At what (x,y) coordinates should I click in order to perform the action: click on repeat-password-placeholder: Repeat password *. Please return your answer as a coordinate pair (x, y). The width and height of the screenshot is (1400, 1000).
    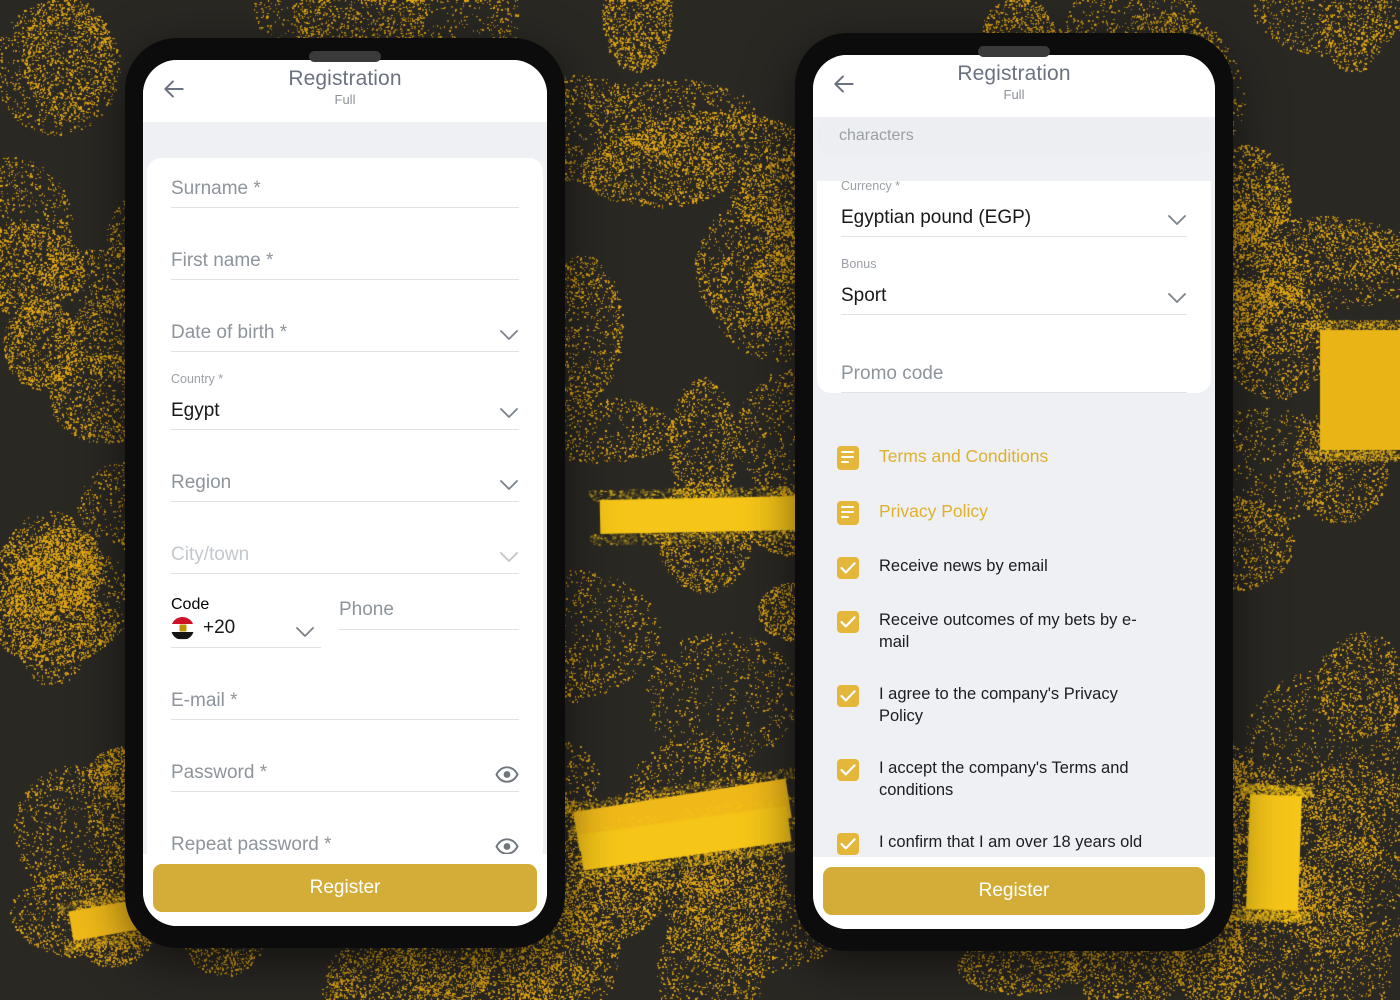
    Looking at the image, I should click on (251, 844).